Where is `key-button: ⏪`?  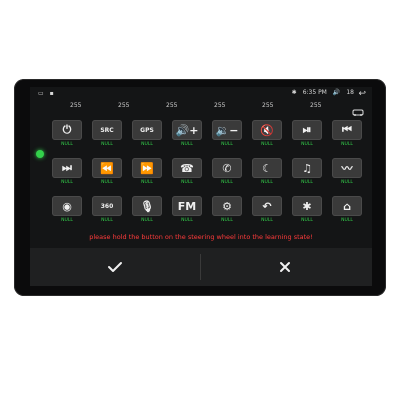 key-button: ⏪ is located at coordinates (107, 168).